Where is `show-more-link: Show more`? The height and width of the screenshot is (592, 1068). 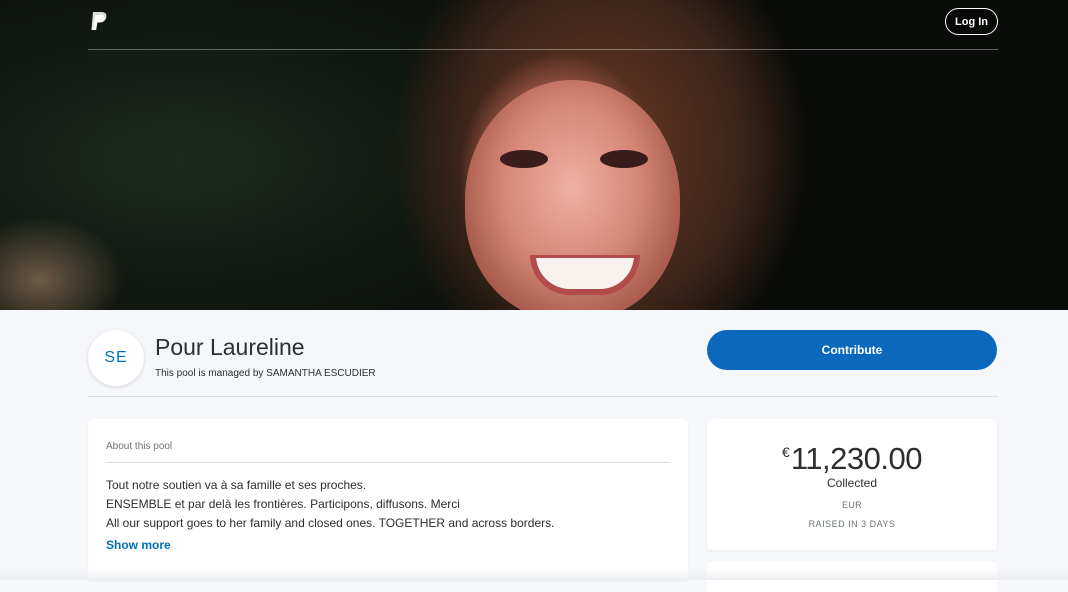
show-more-link: Show more is located at coordinates (138, 545).